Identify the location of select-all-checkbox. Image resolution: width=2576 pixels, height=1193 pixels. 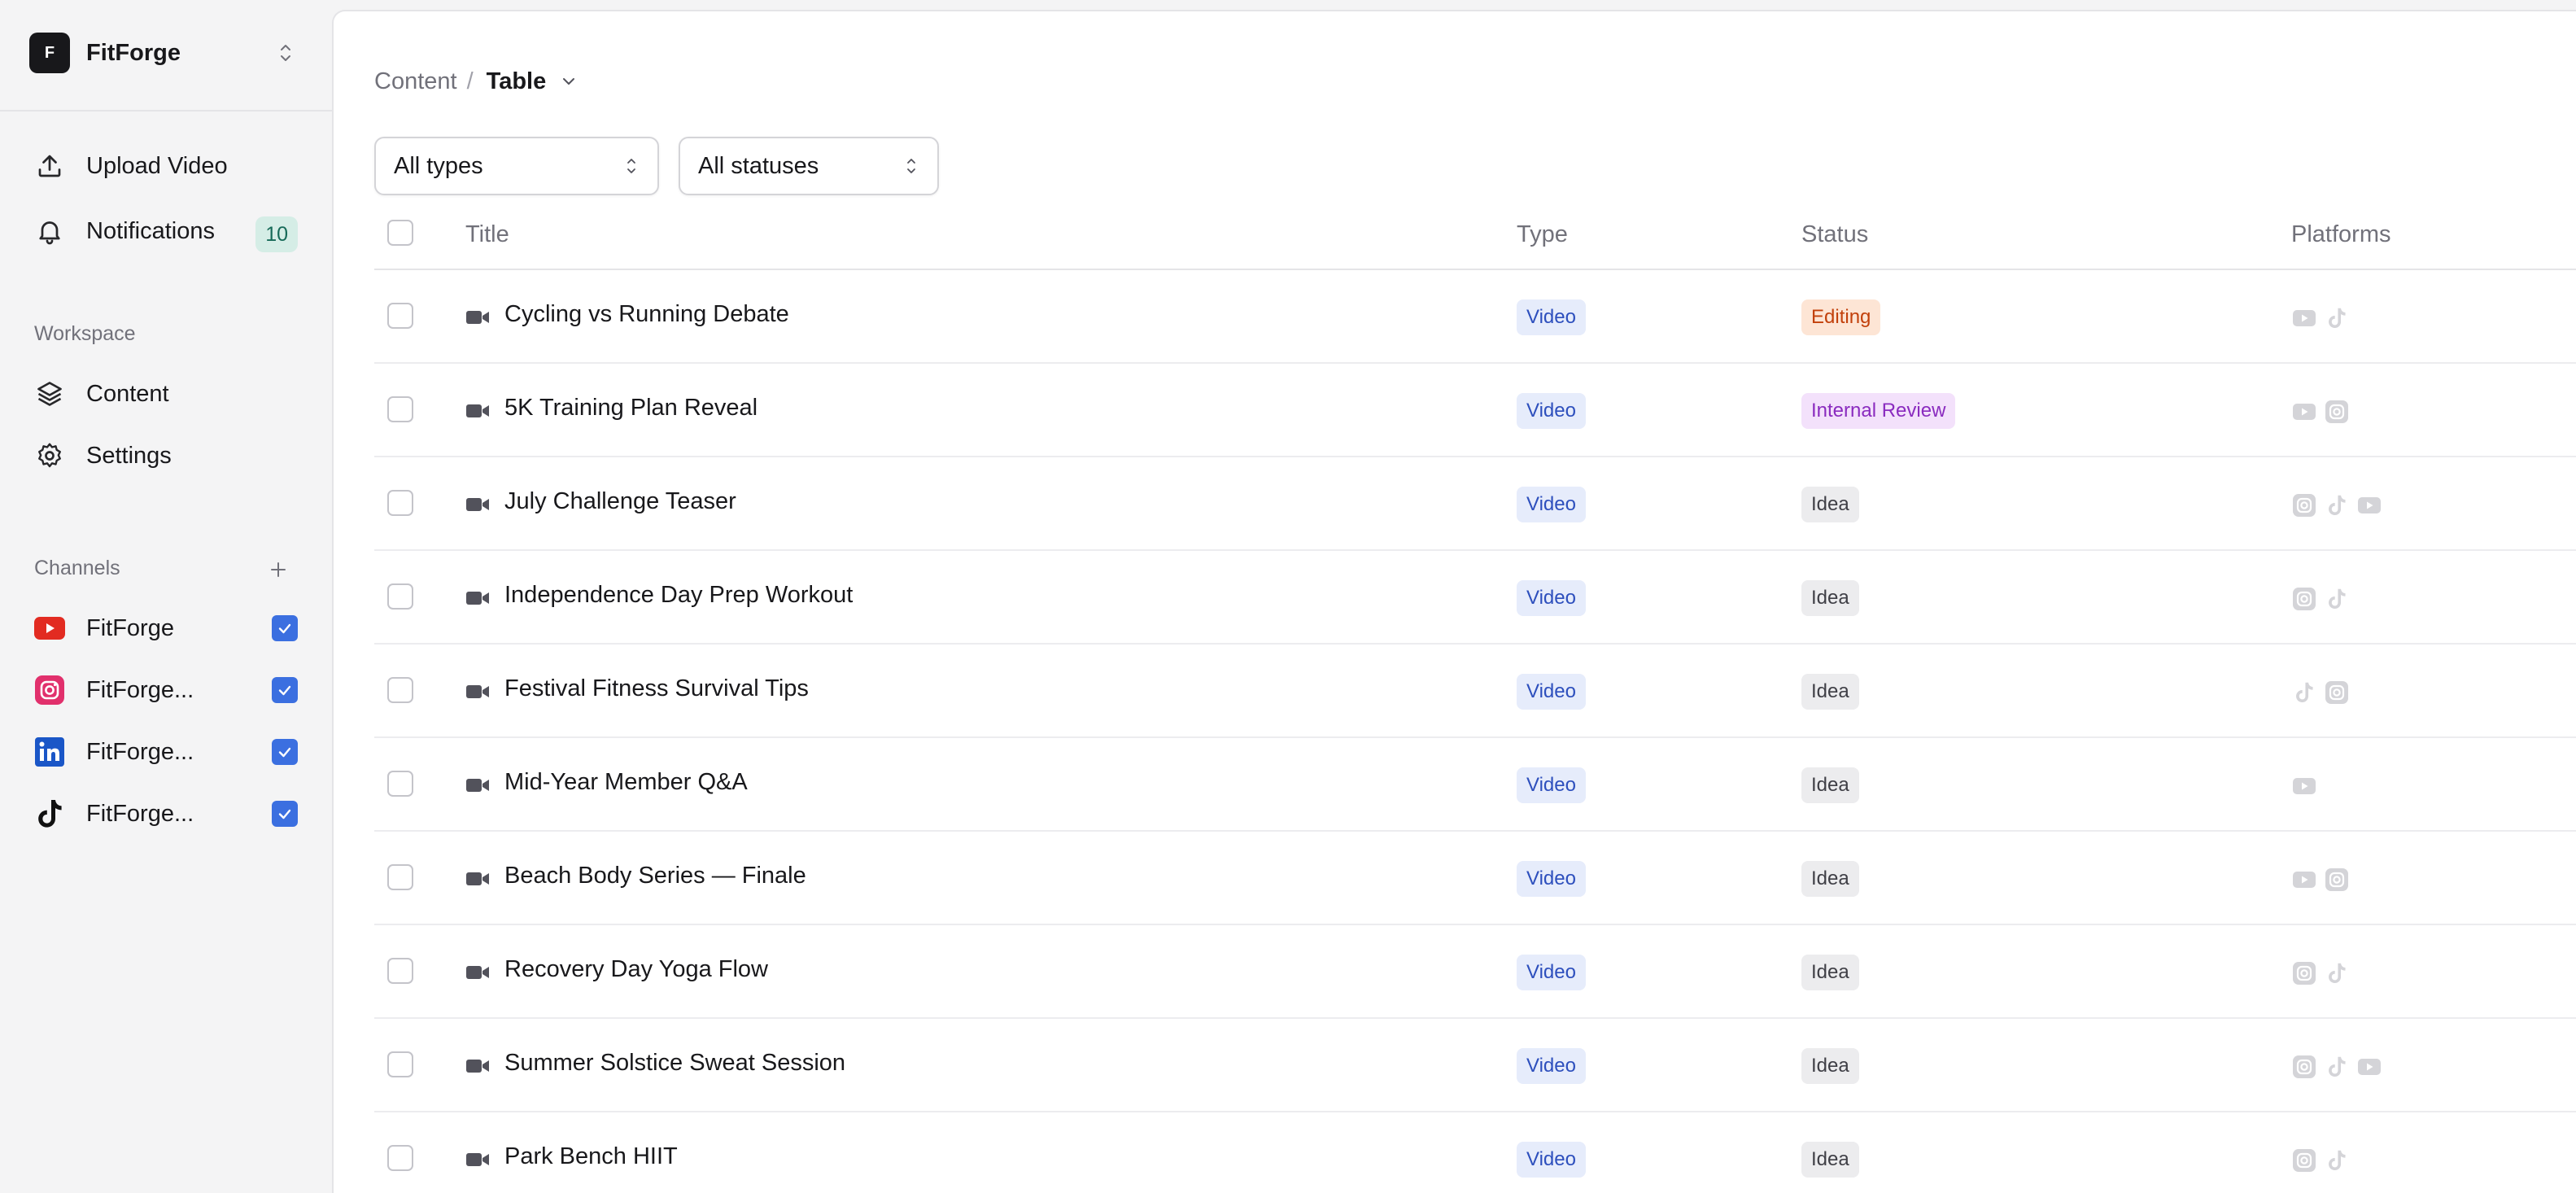
(400, 233).